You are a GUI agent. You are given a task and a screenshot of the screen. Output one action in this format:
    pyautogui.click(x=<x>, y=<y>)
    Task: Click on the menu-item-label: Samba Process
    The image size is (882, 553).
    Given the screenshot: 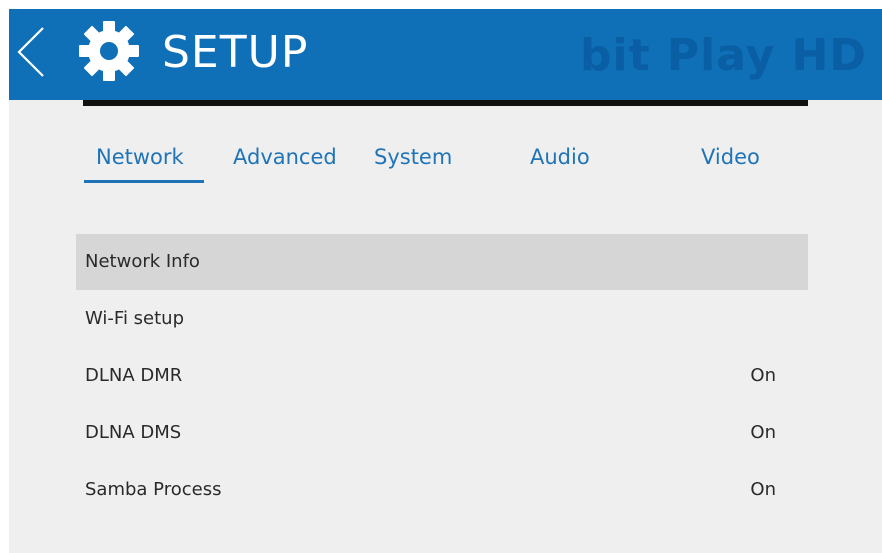 What is the action you would take?
    pyautogui.click(x=153, y=489)
    